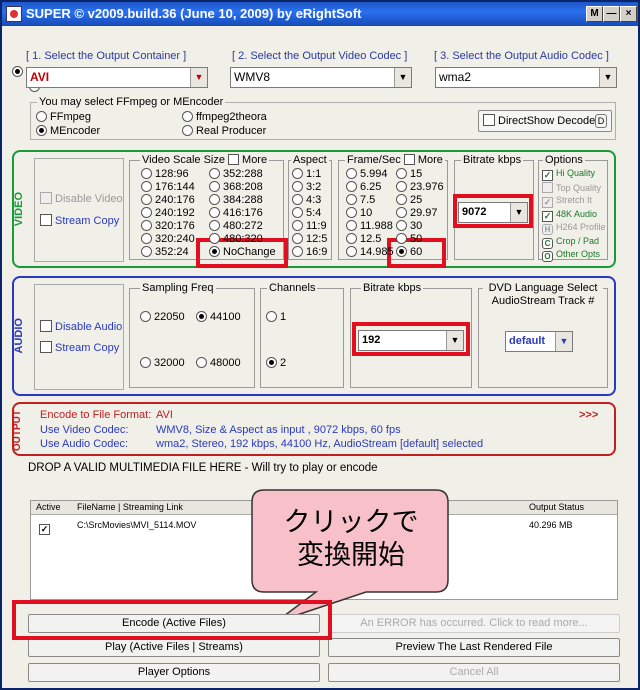 The height and width of the screenshot is (690, 640). What do you see at coordinates (46, 326) in the screenshot?
I see `disable-audio-checkbox` at bounding box center [46, 326].